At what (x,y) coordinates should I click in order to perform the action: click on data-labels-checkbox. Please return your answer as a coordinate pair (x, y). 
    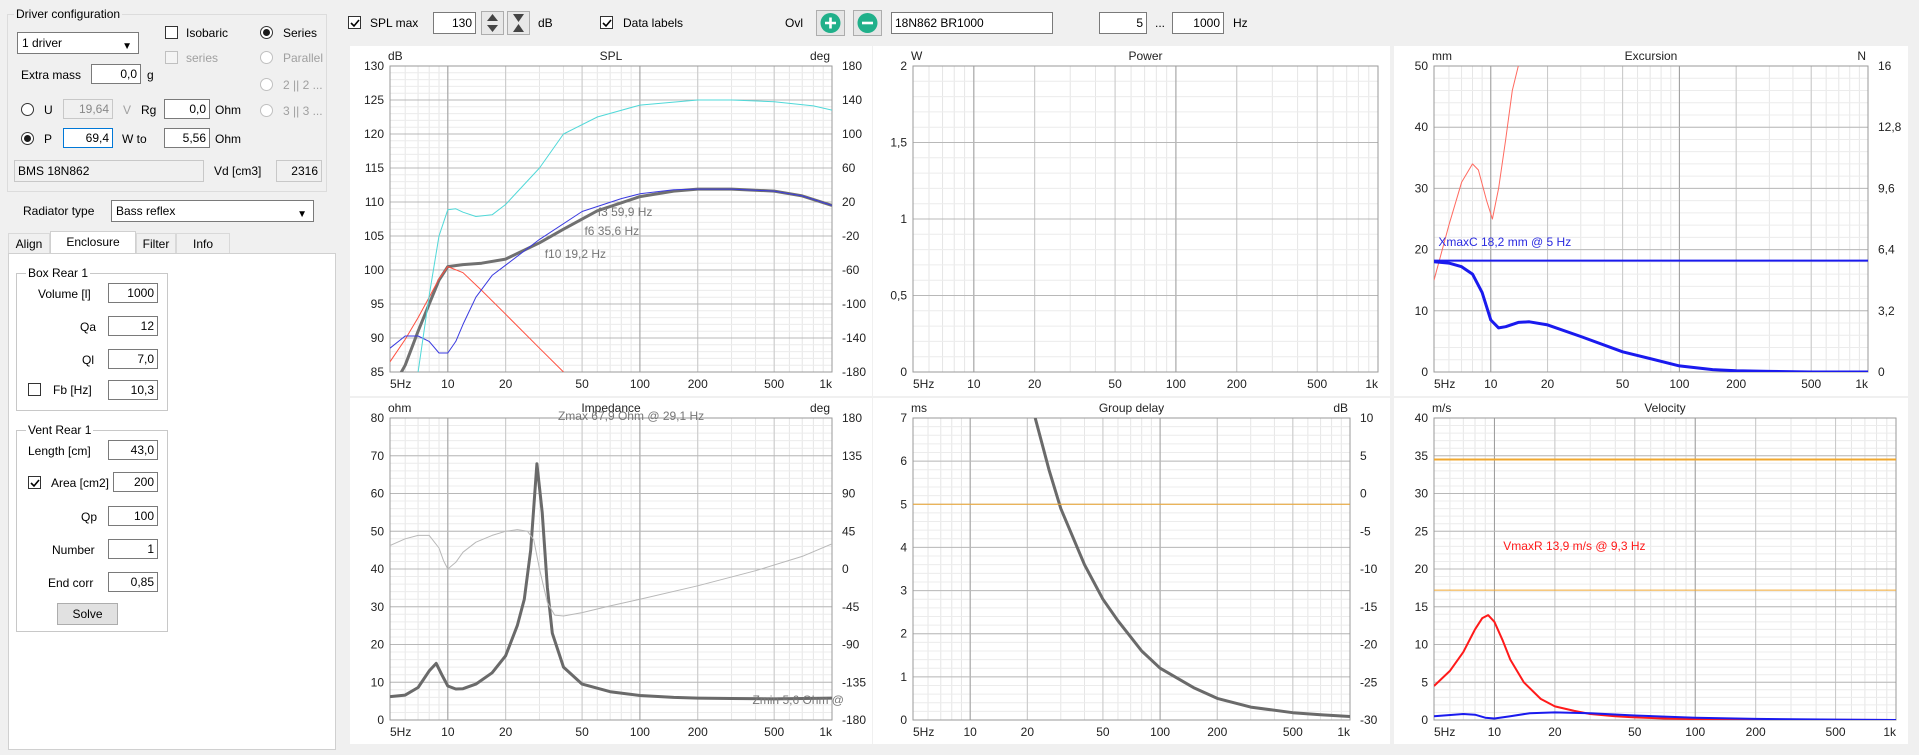
    Looking at the image, I should click on (606, 22).